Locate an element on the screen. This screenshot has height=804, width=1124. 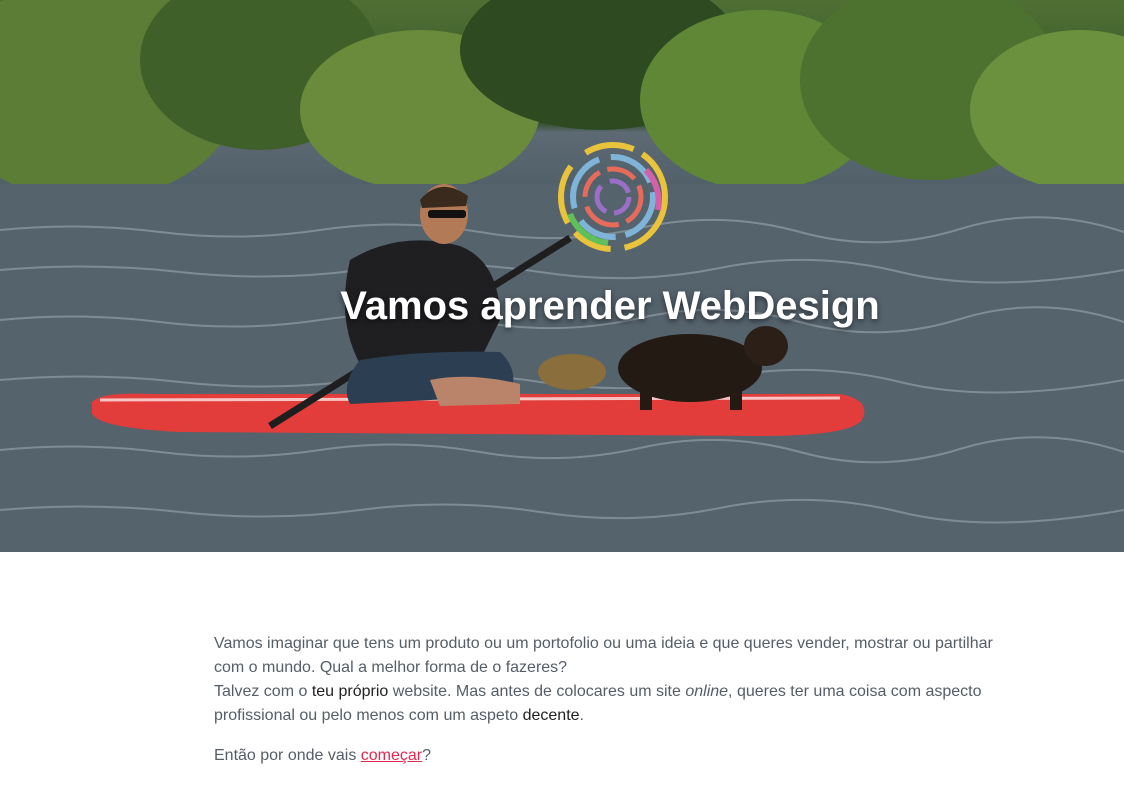
intro-text-3: website. Mas antes de colocares um site is located at coordinates (537, 691).